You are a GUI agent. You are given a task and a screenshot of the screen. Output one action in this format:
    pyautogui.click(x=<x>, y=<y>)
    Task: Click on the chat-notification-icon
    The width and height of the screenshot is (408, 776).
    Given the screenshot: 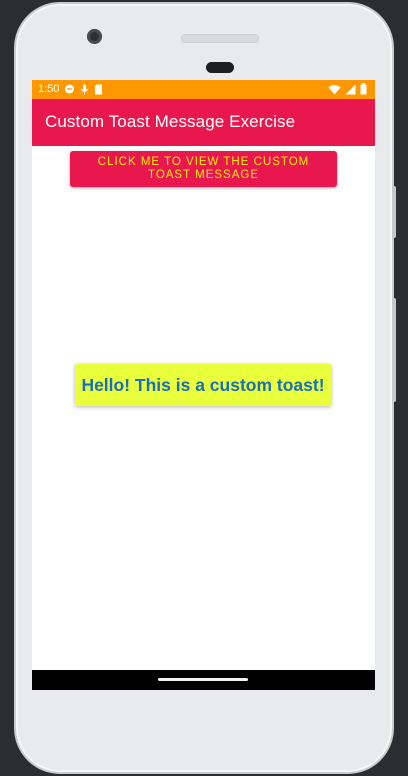 What is the action you would take?
    pyautogui.click(x=69, y=89)
    